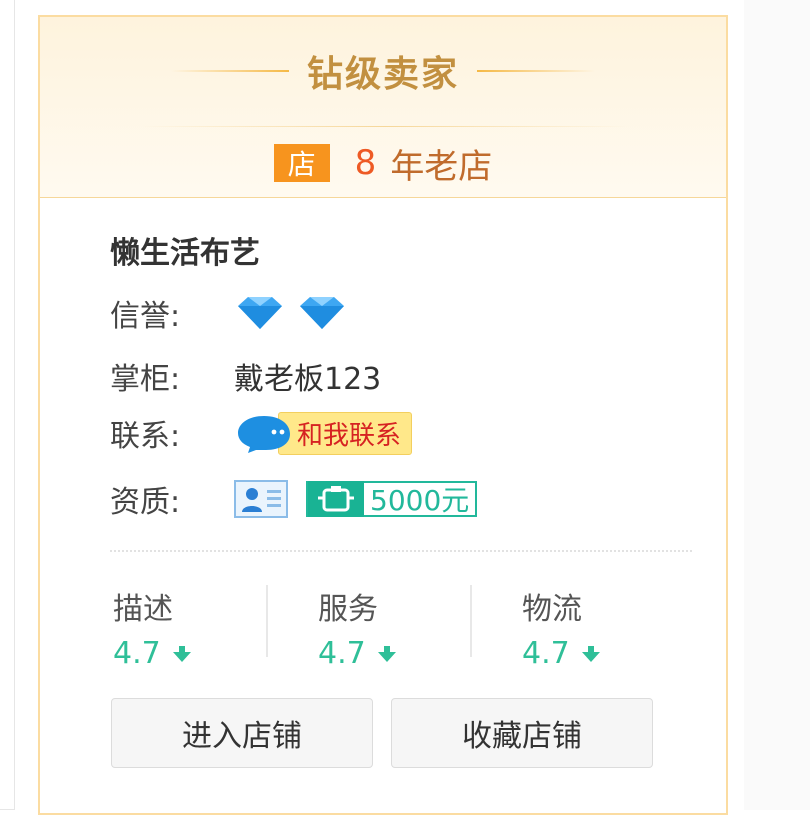  I want to click on id-card-icon, so click(261, 499).